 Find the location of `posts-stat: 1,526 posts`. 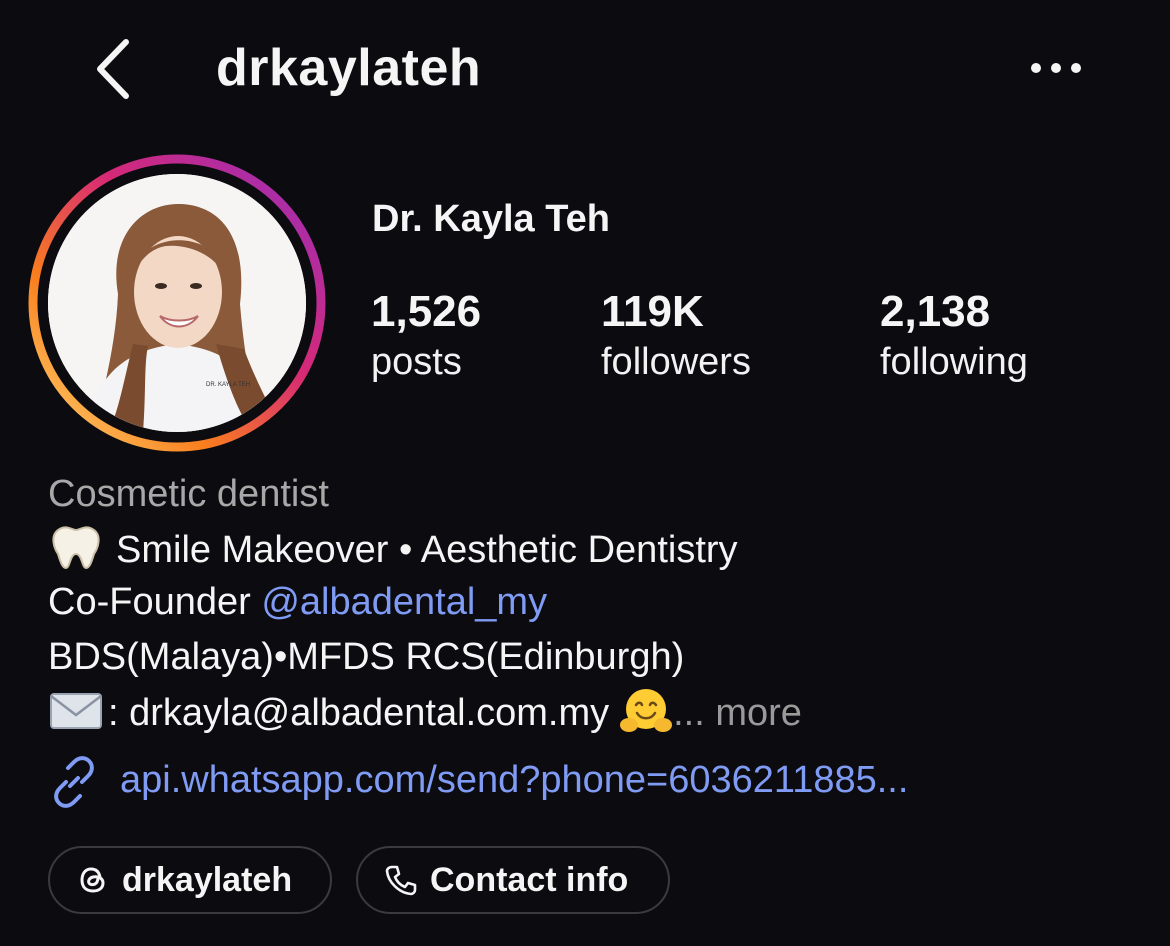

posts-stat: 1,526 posts is located at coordinates (426, 336).